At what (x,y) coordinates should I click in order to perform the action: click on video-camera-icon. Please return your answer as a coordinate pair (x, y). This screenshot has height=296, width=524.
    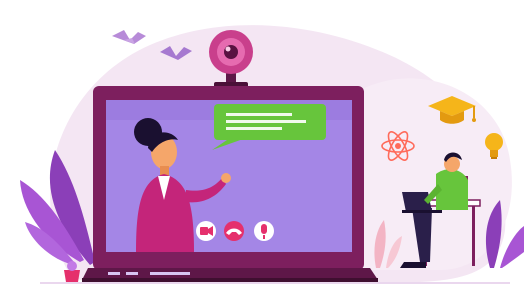
    Looking at the image, I should click on (206, 231).